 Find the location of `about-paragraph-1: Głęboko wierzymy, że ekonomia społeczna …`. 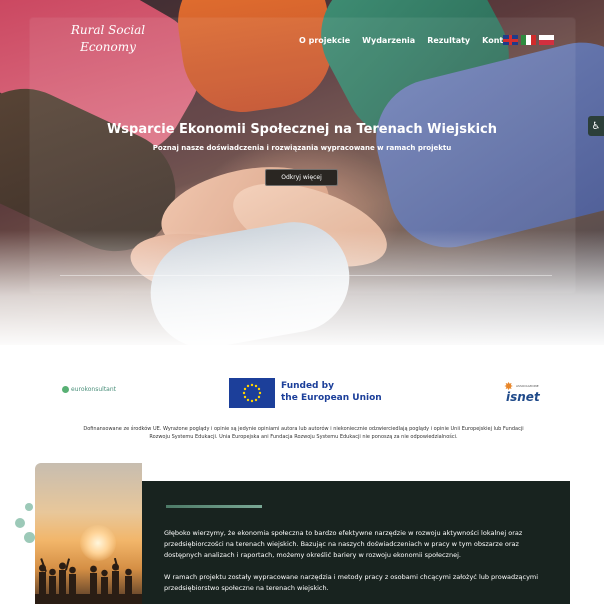

about-paragraph-1: Głęboko wierzymy, że ekonomia społeczna … is located at coordinates (343, 544).